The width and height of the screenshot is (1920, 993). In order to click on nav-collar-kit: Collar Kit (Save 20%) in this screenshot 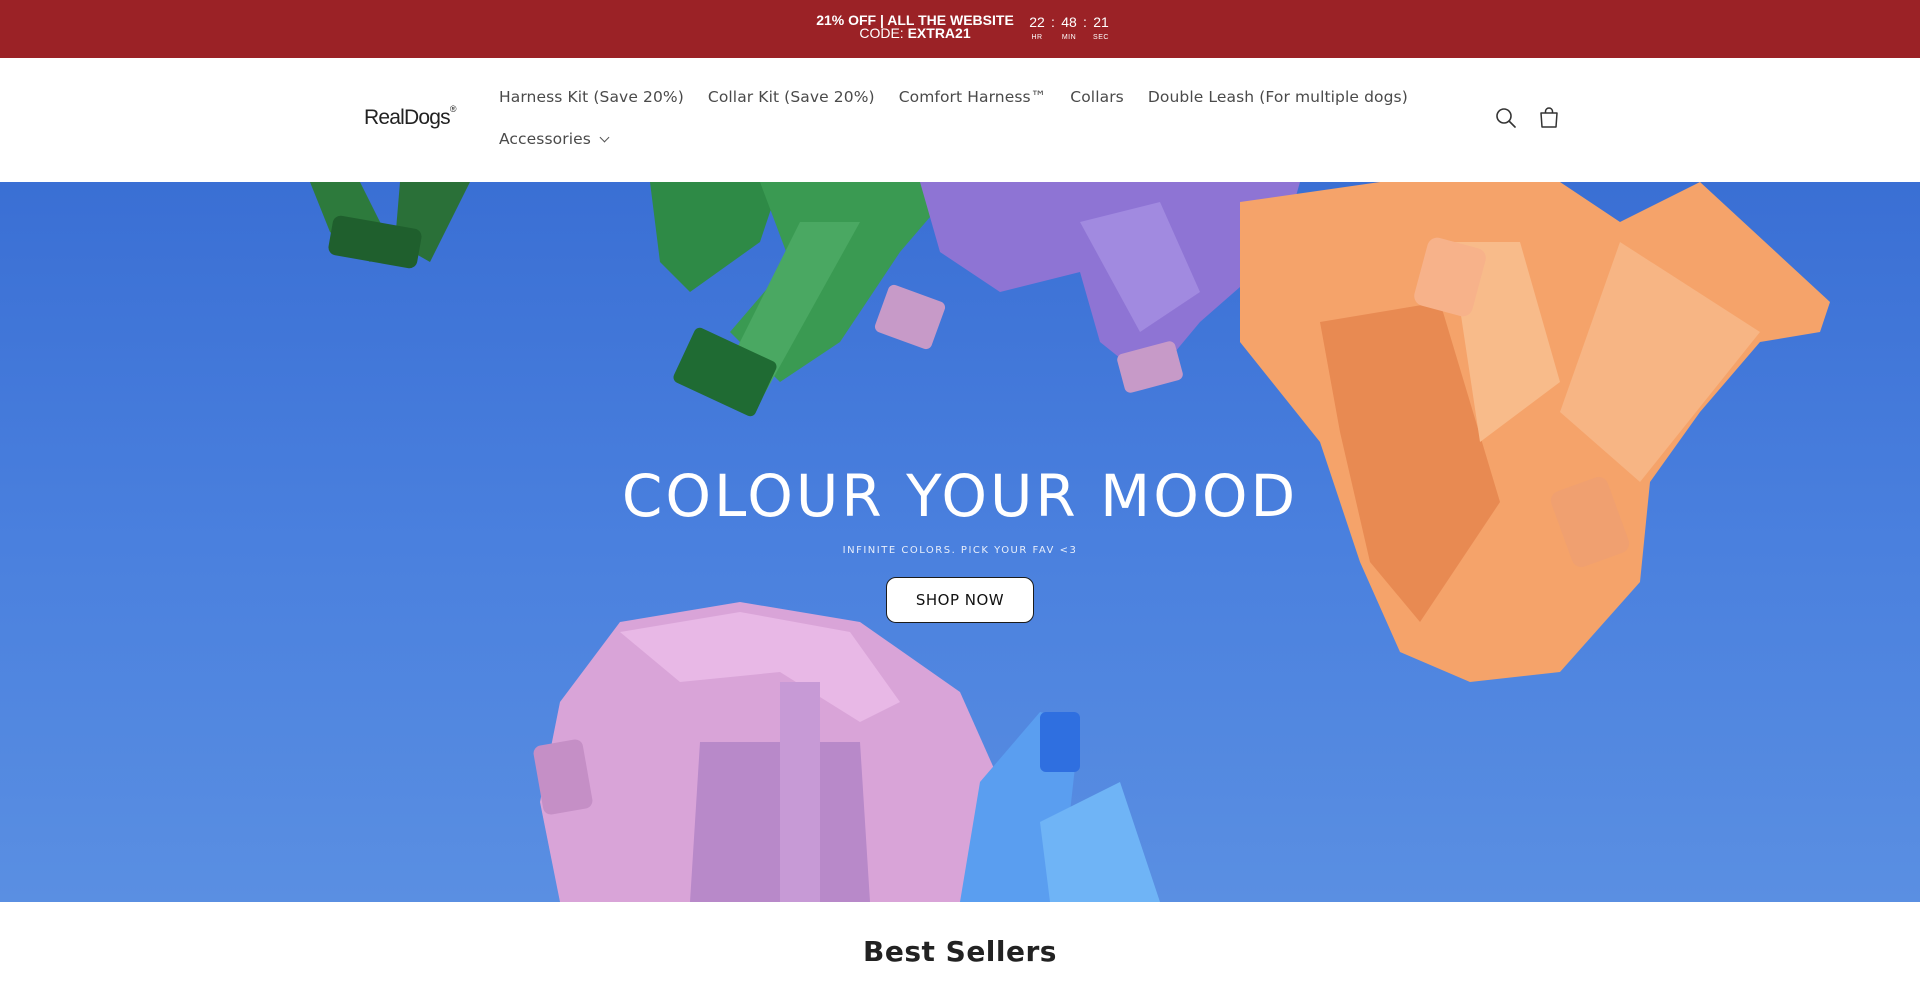, I will do `click(791, 97)`.